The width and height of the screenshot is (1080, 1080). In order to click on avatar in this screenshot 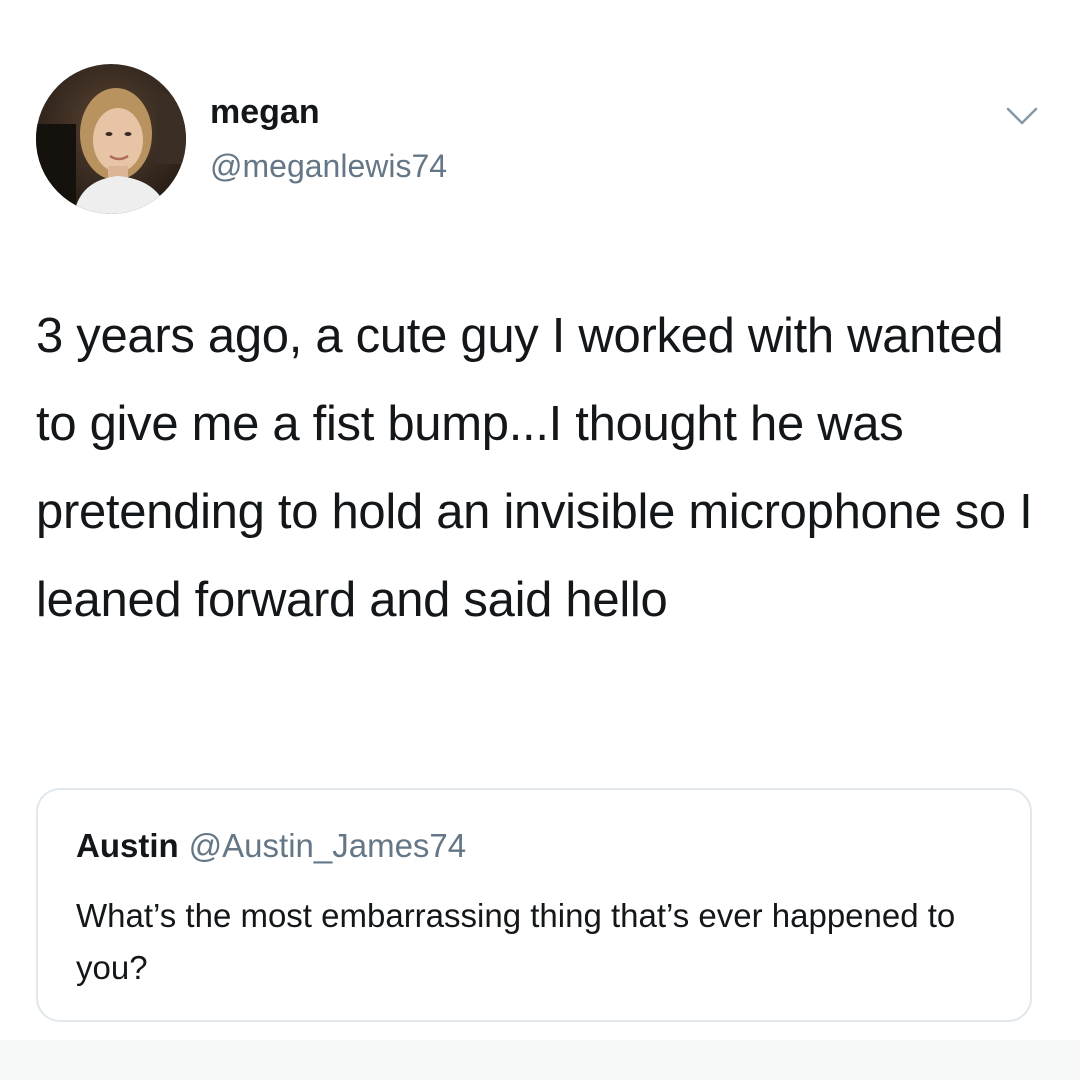, I will do `click(111, 139)`.